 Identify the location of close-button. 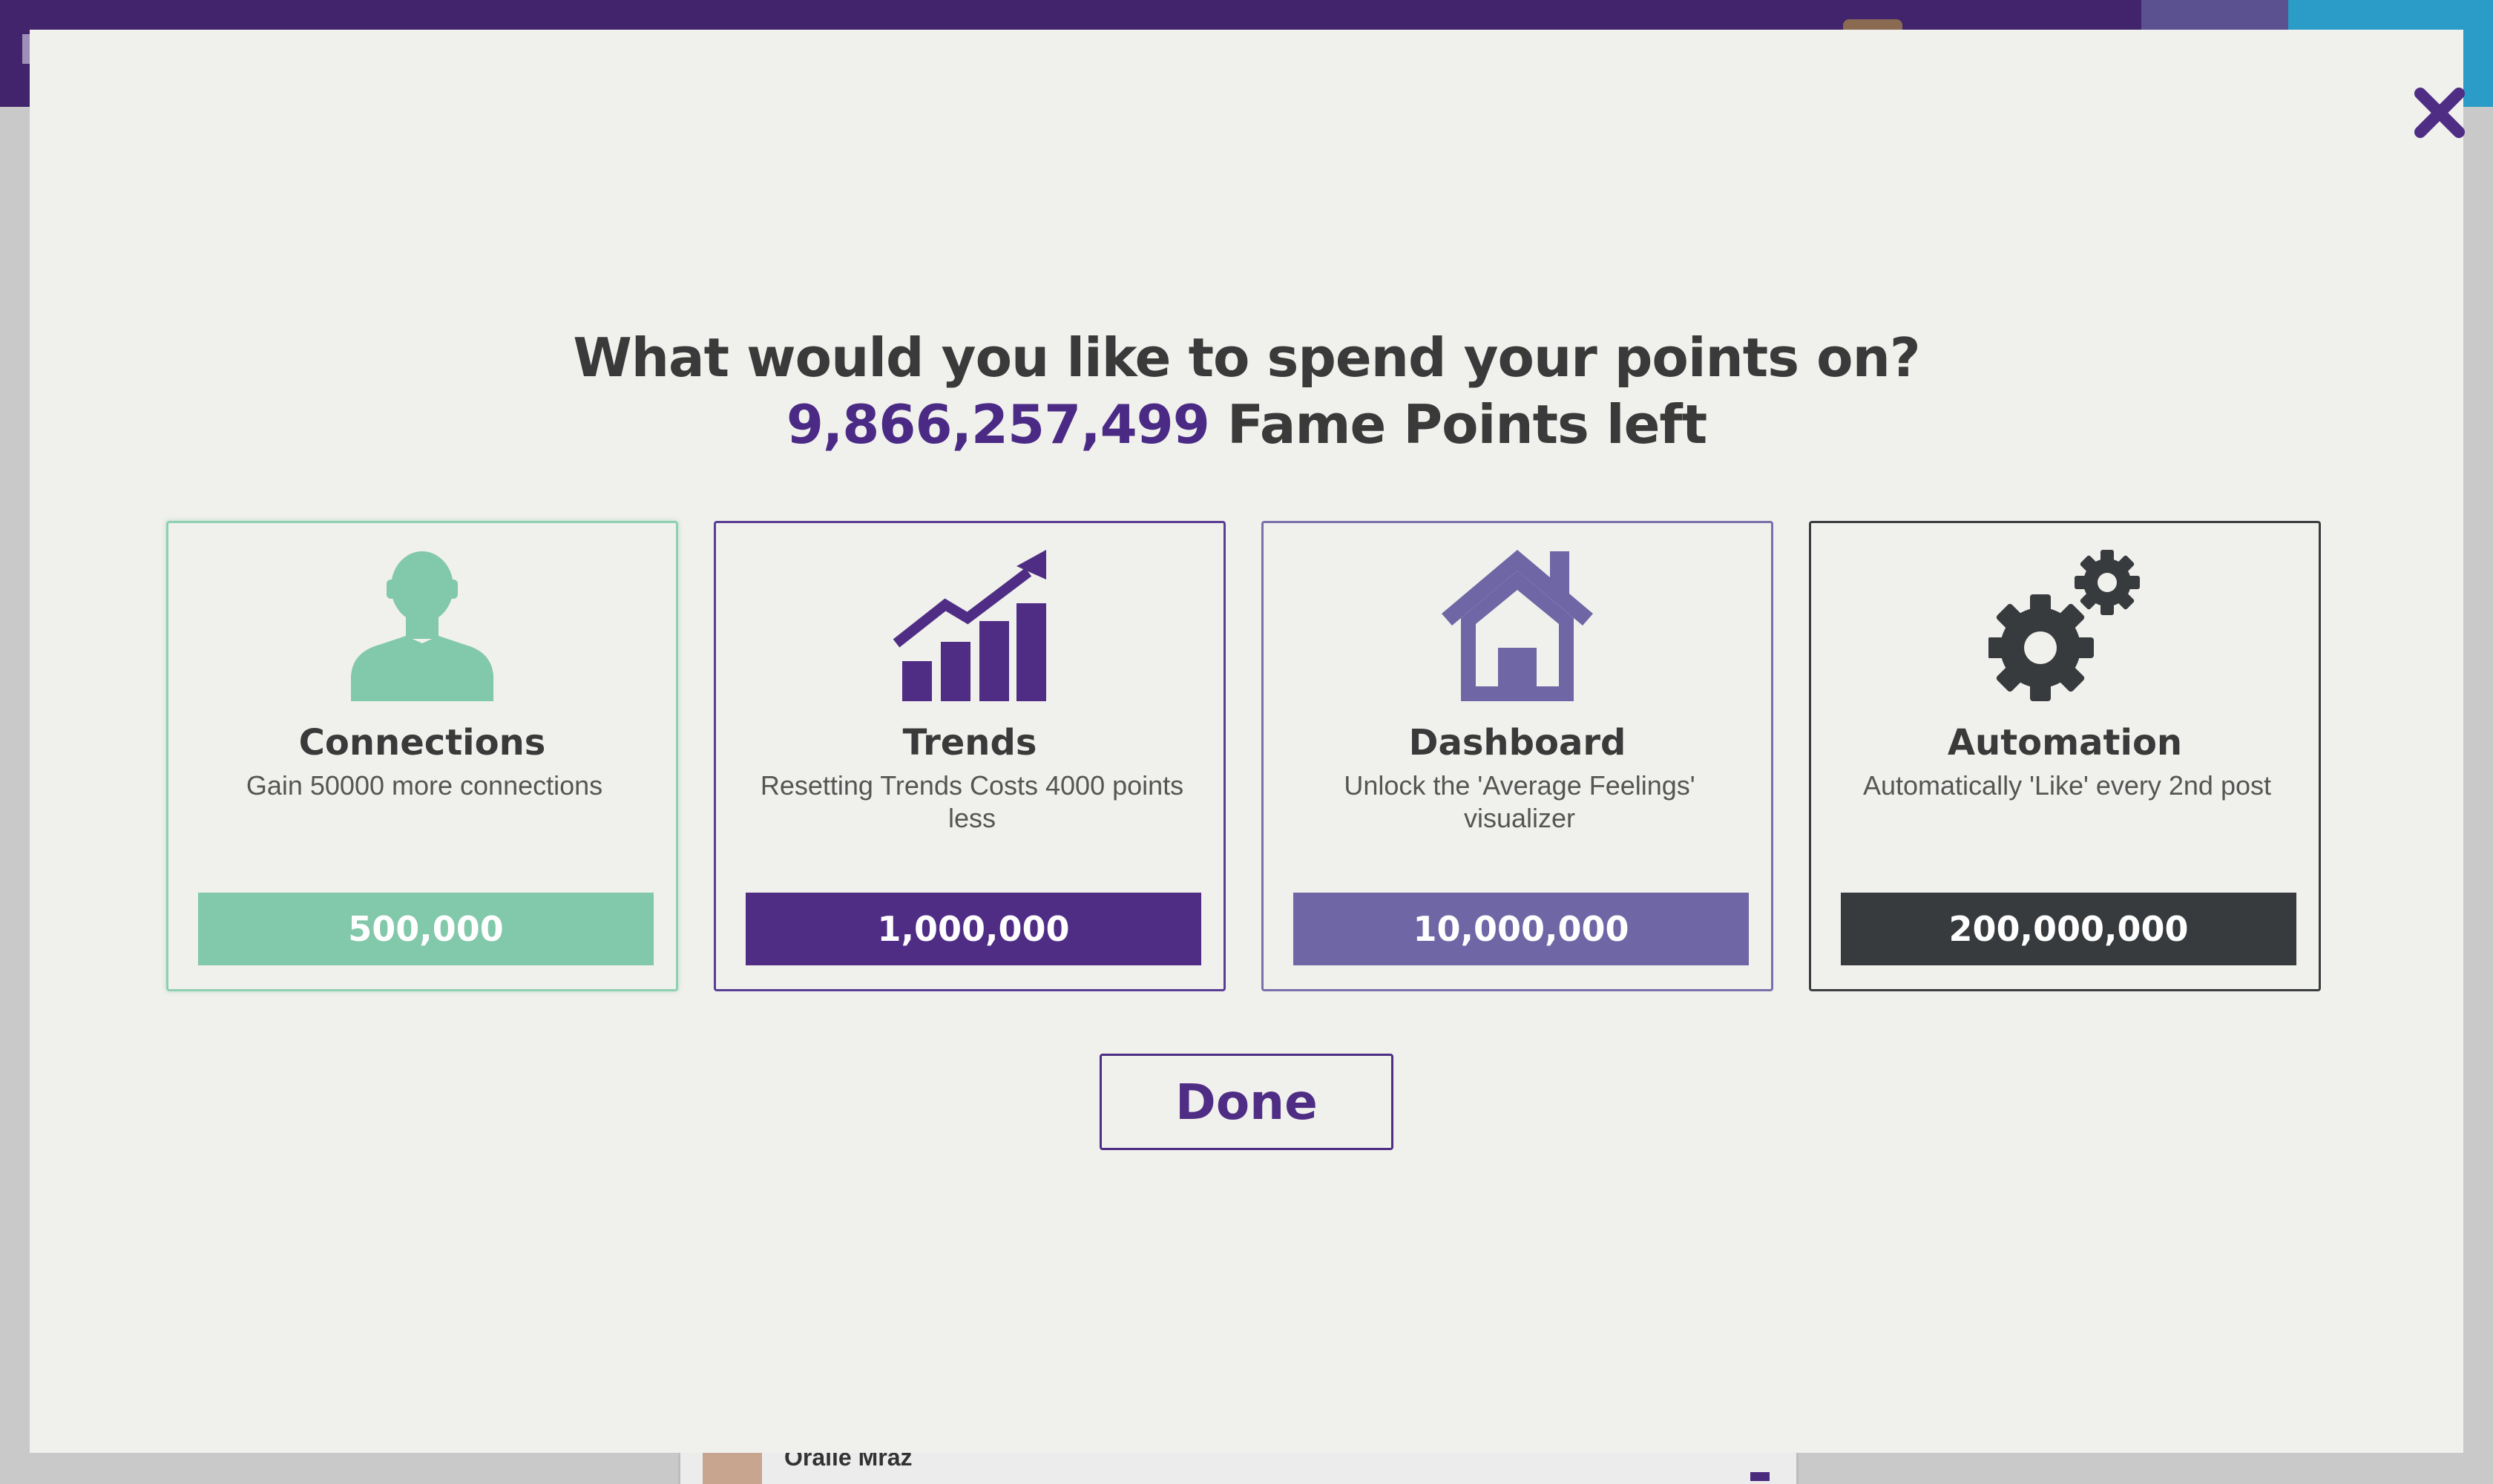
(2439, 113).